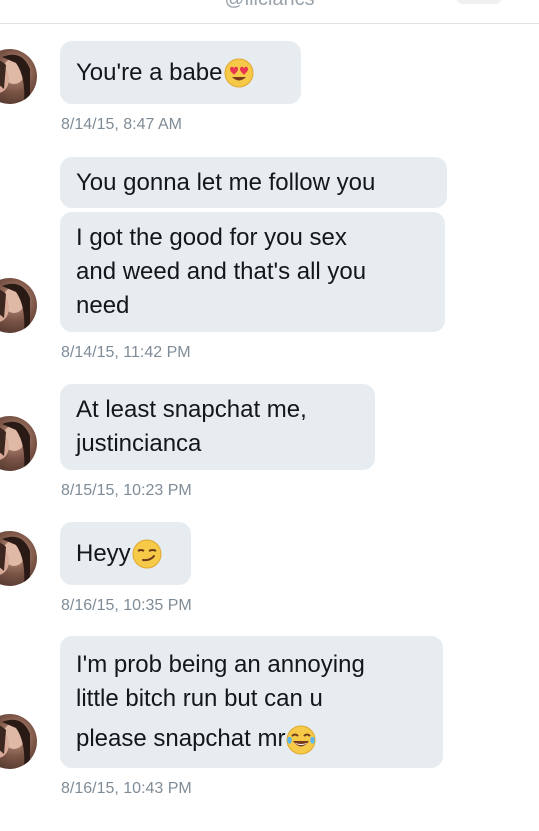 The width and height of the screenshot is (539, 831). What do you see at coordinates (220, 664) in the screenshot?
I see `message-line: I'm prob being an annoying` at bounding box center [220, 664].